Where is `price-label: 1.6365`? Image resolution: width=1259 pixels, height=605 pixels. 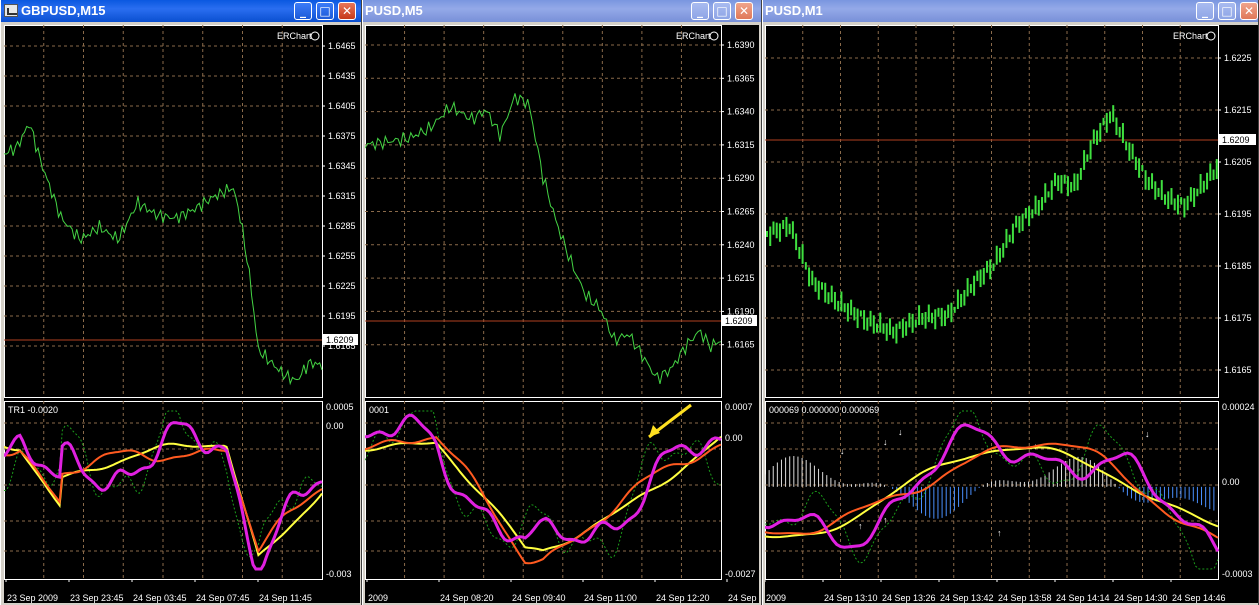
price-label: 1.6365 is located at coordinates (741, 78).